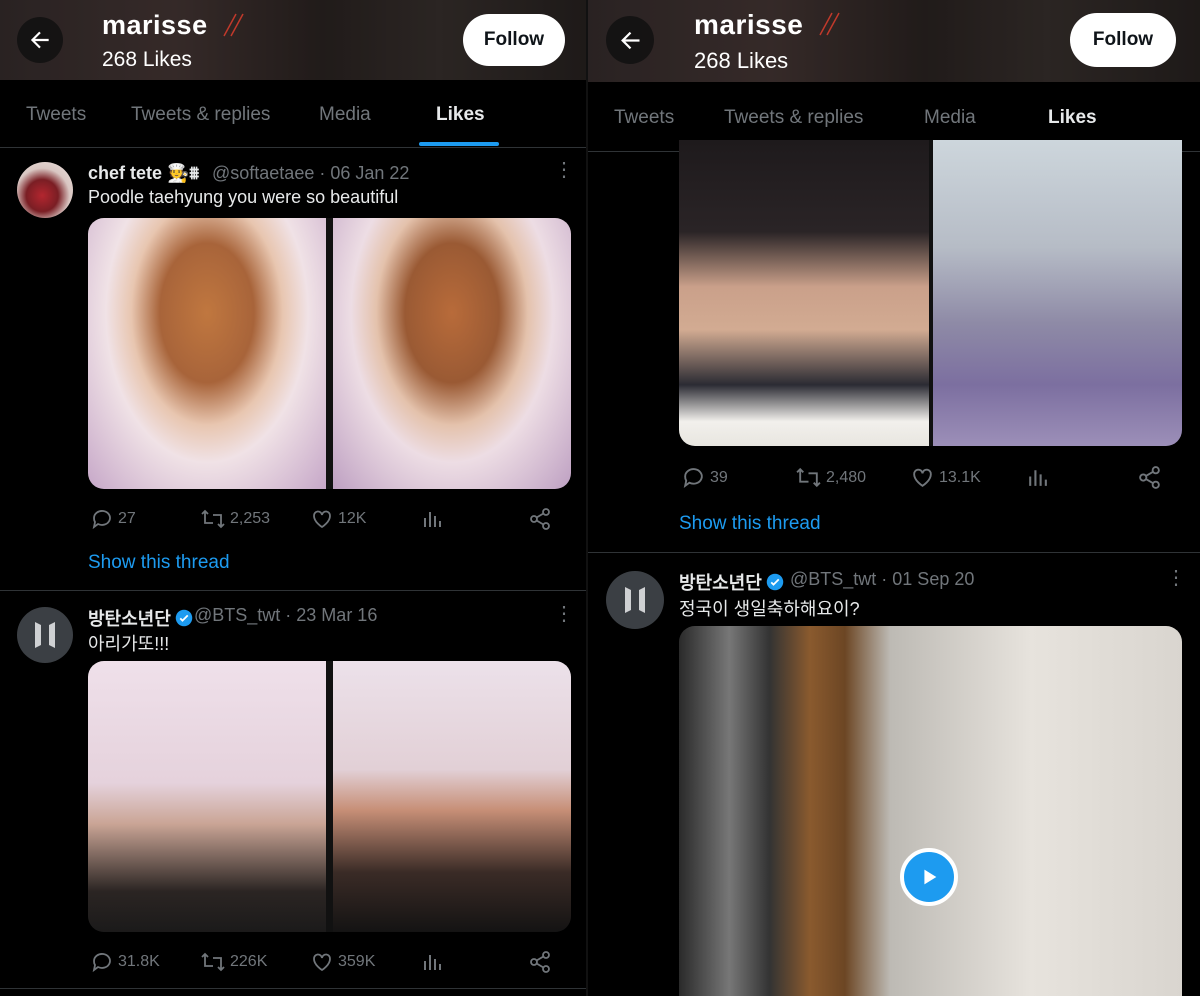 The image size is (1200, 996). I want to click on tweet-handle-date: @softaetaee · 06 Jan 22, so click(310, 173).